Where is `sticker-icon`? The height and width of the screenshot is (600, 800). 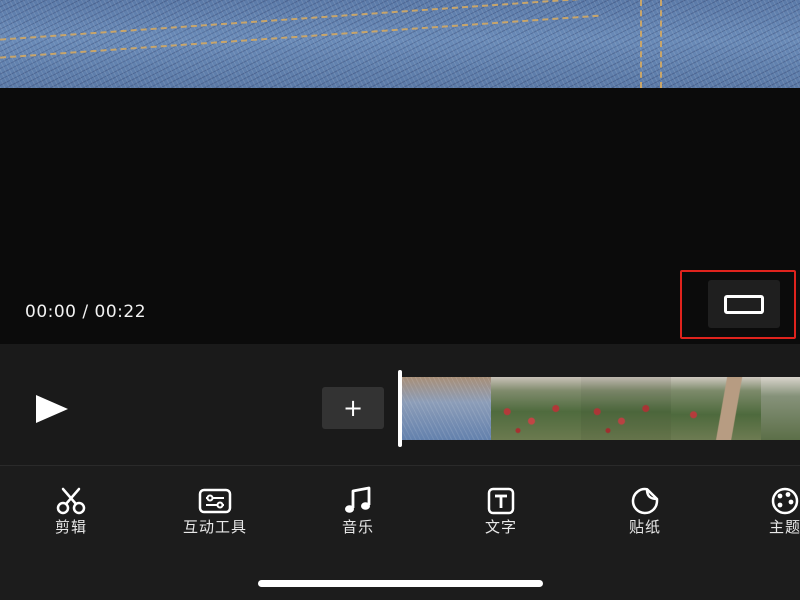 sticker-icon is located at coordinates (645, 501).